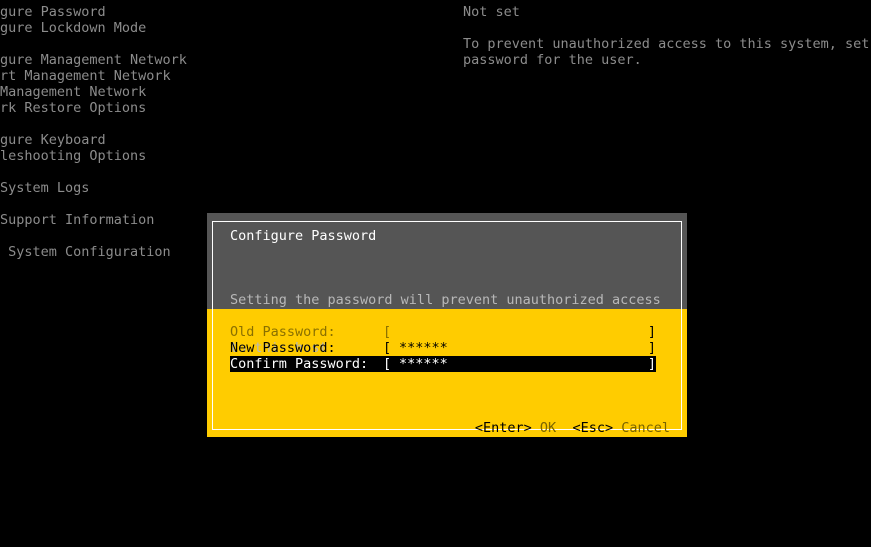 The height and width of the screenshot is (547, 871). What do you see at coordinates (423, 364) in the screenshot?
I see `confirm-password-input: ******` at bounding box center [423, 364].